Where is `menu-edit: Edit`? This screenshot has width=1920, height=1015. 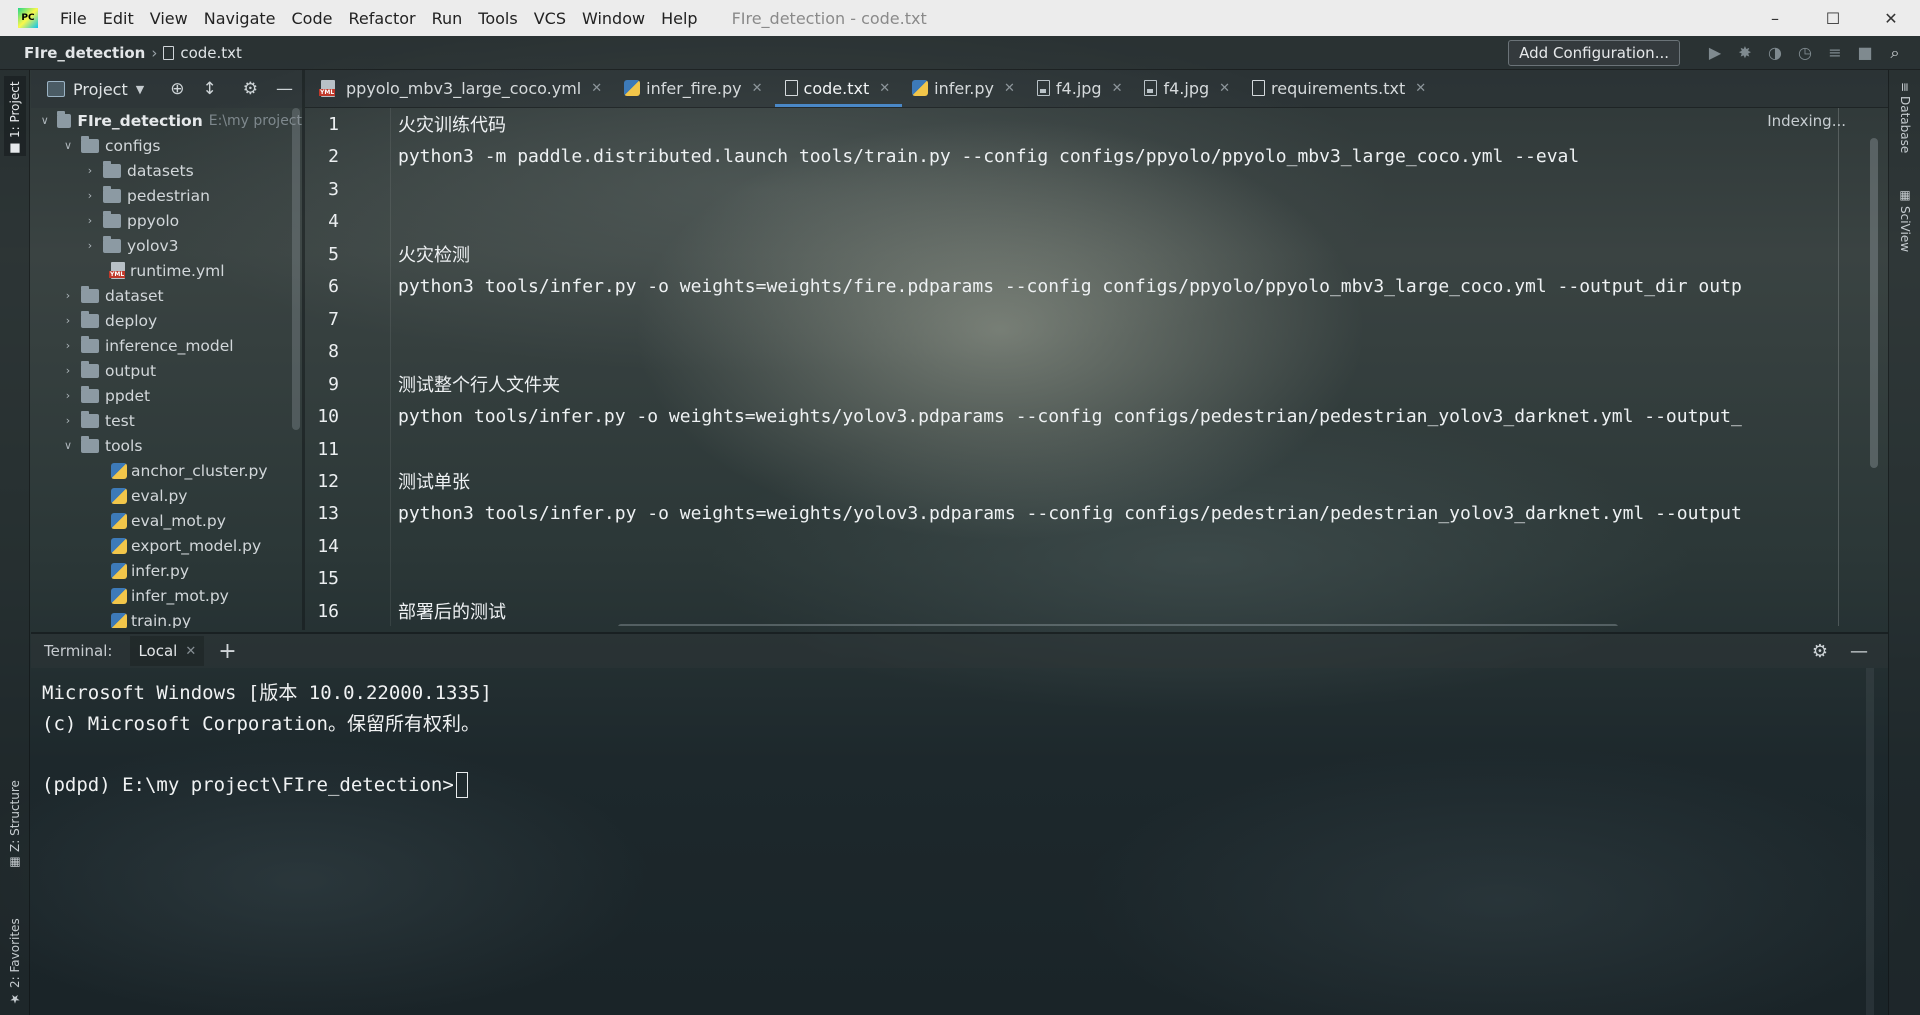
menu-edit: Edit is located at coordinates (118, 18).